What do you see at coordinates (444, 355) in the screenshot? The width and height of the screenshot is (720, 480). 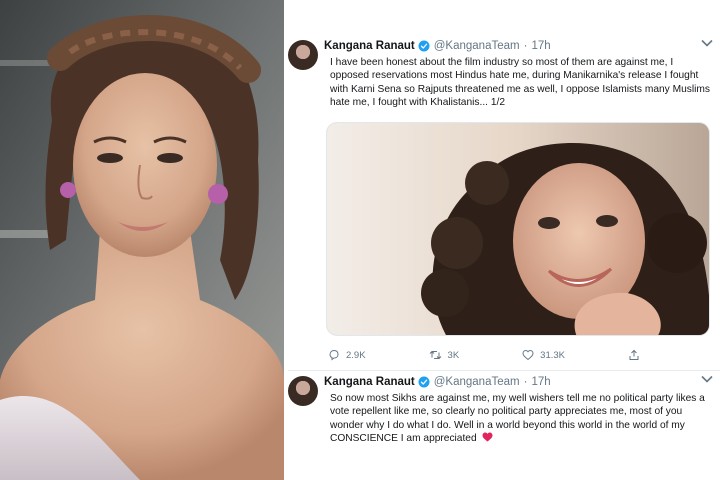 I see `retweet-button: 3K` at bounding box center [444, 355].